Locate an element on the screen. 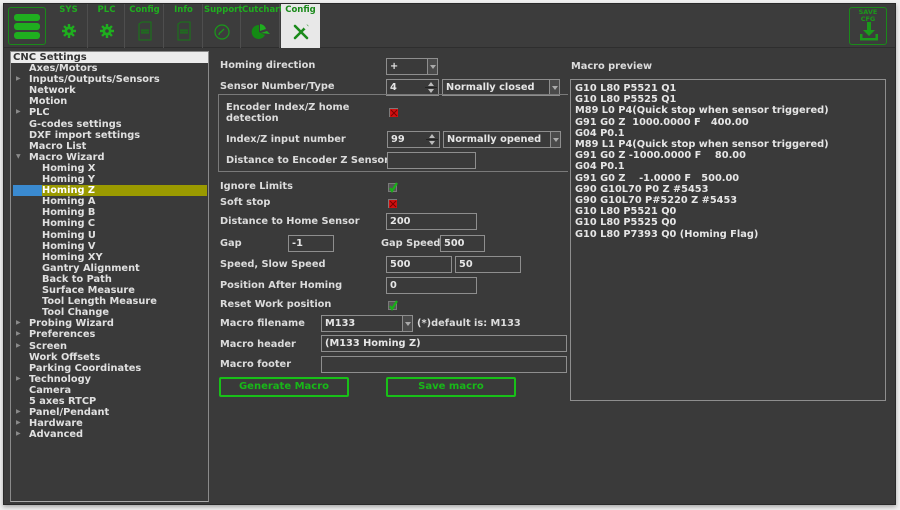  tree-item: Gantry Alignment is located at coordinates (91, 268).